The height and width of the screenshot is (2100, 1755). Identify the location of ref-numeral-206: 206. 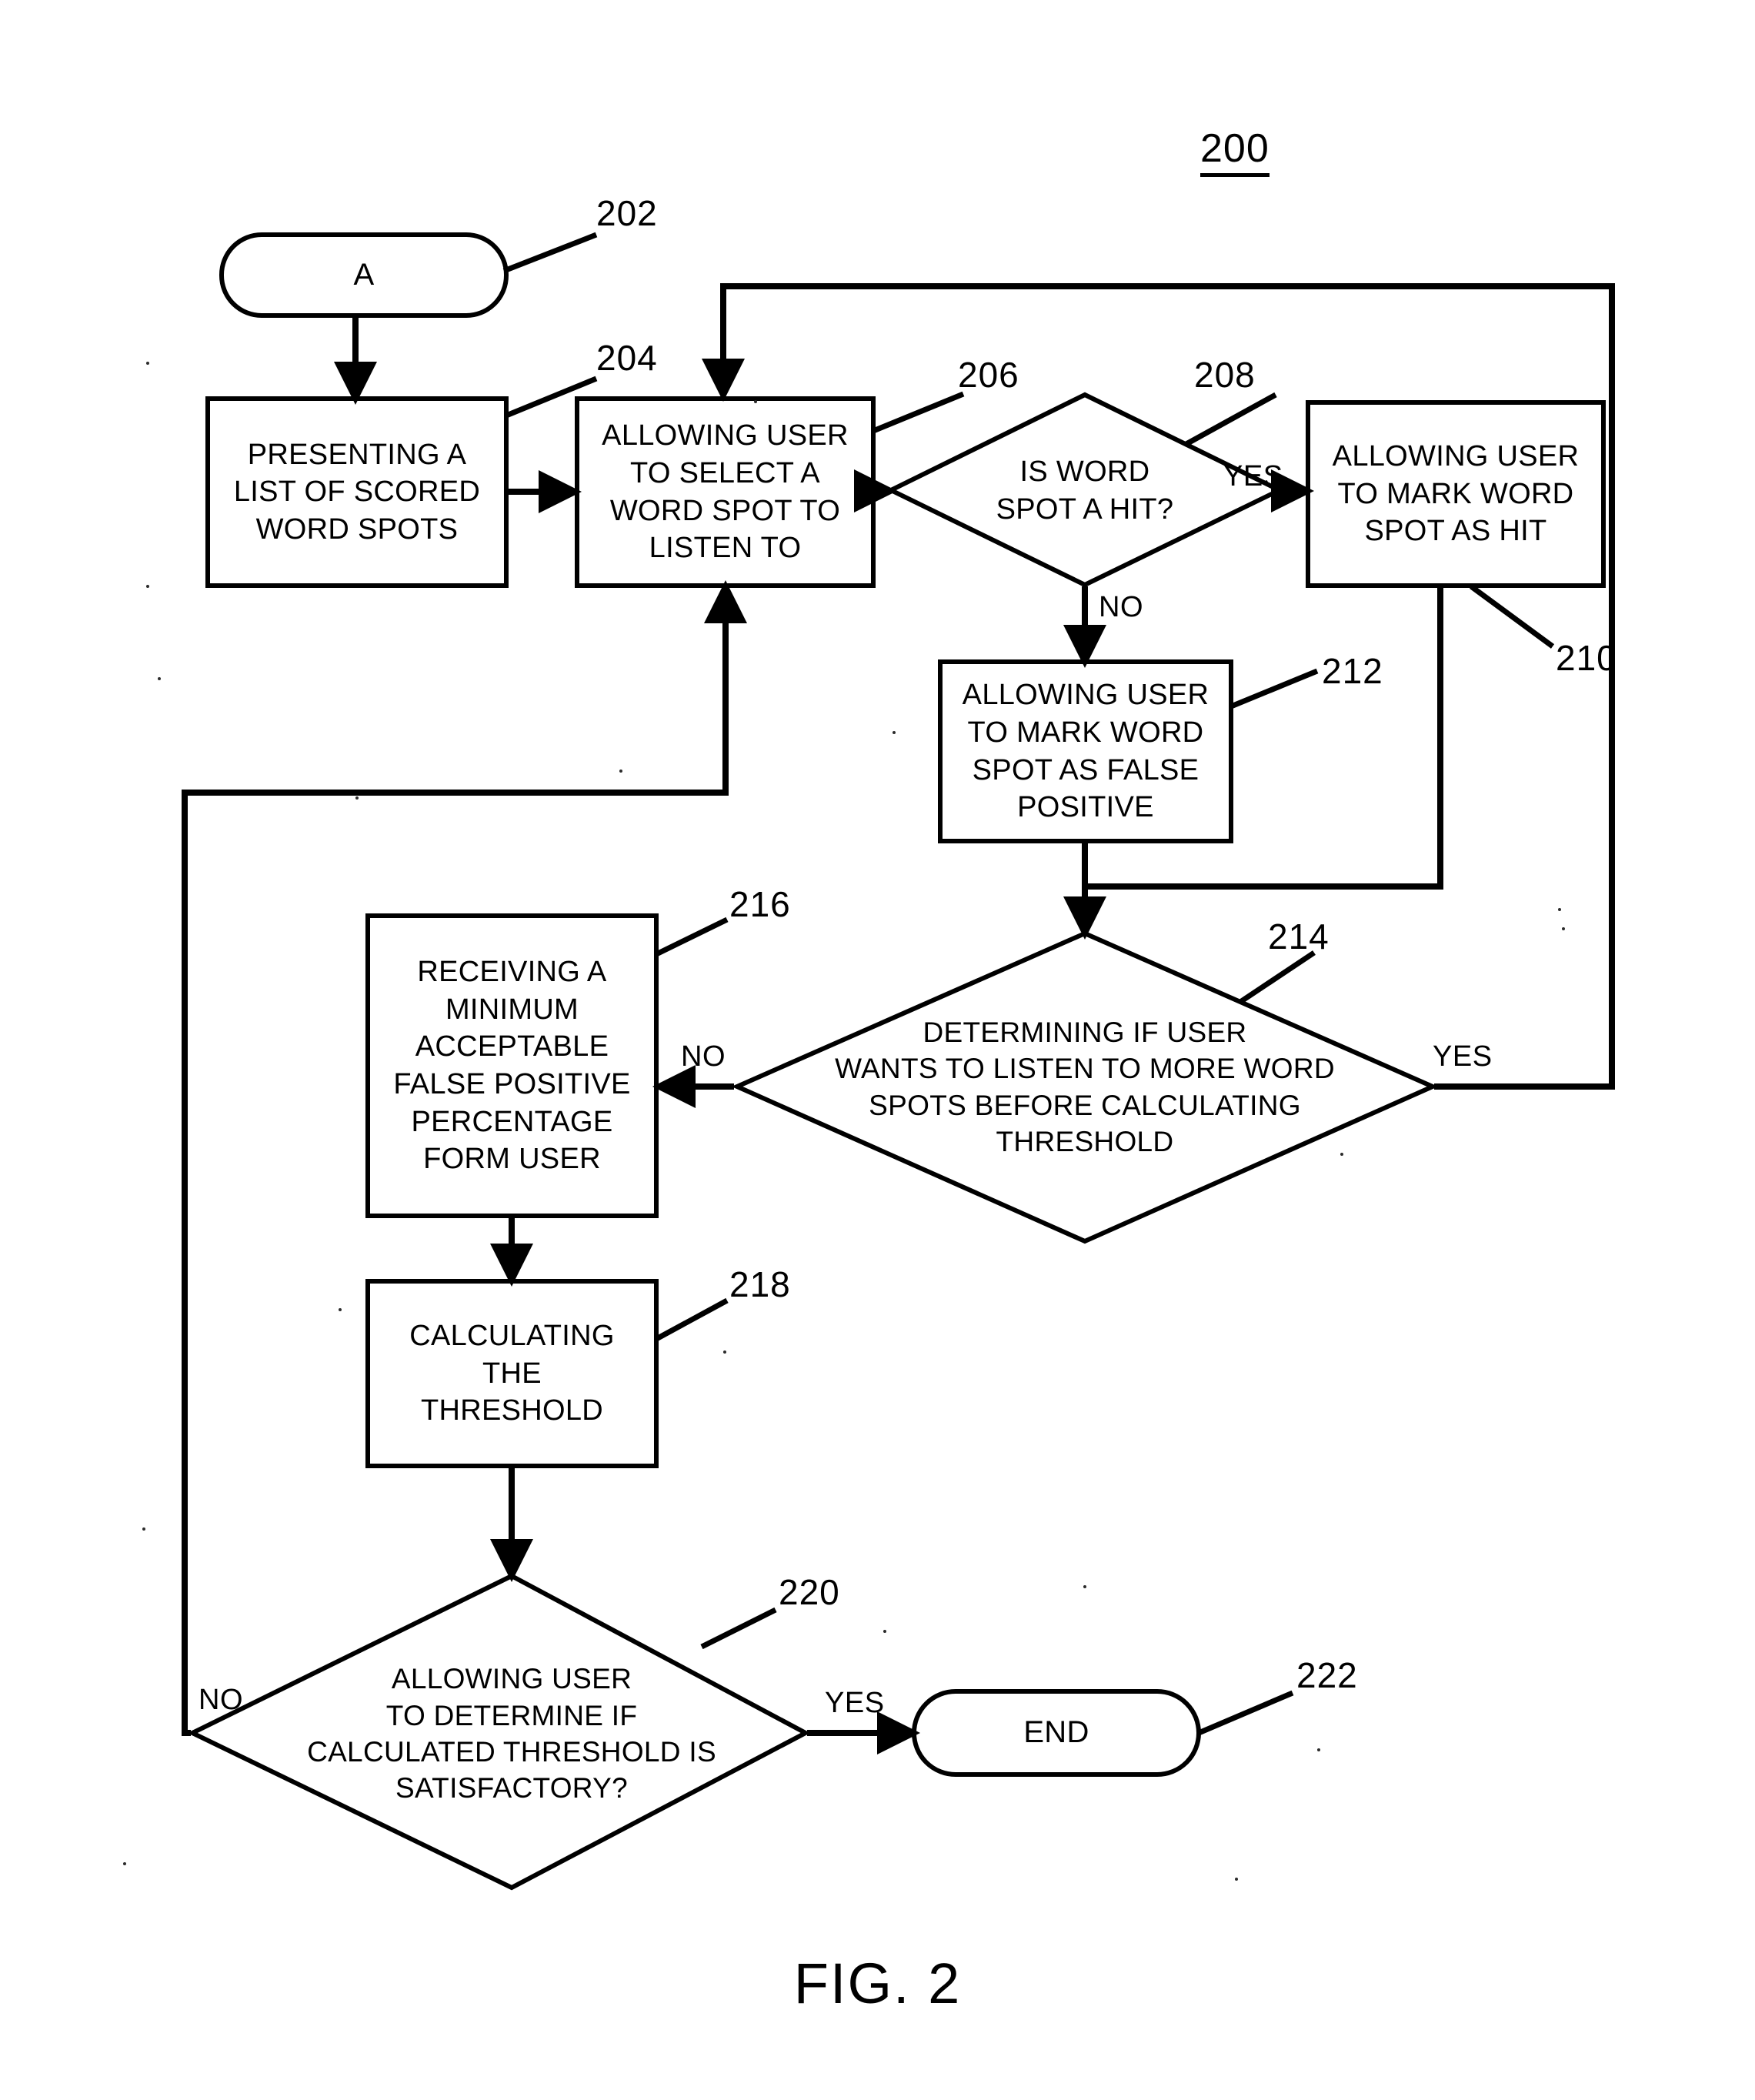
(988, 375).